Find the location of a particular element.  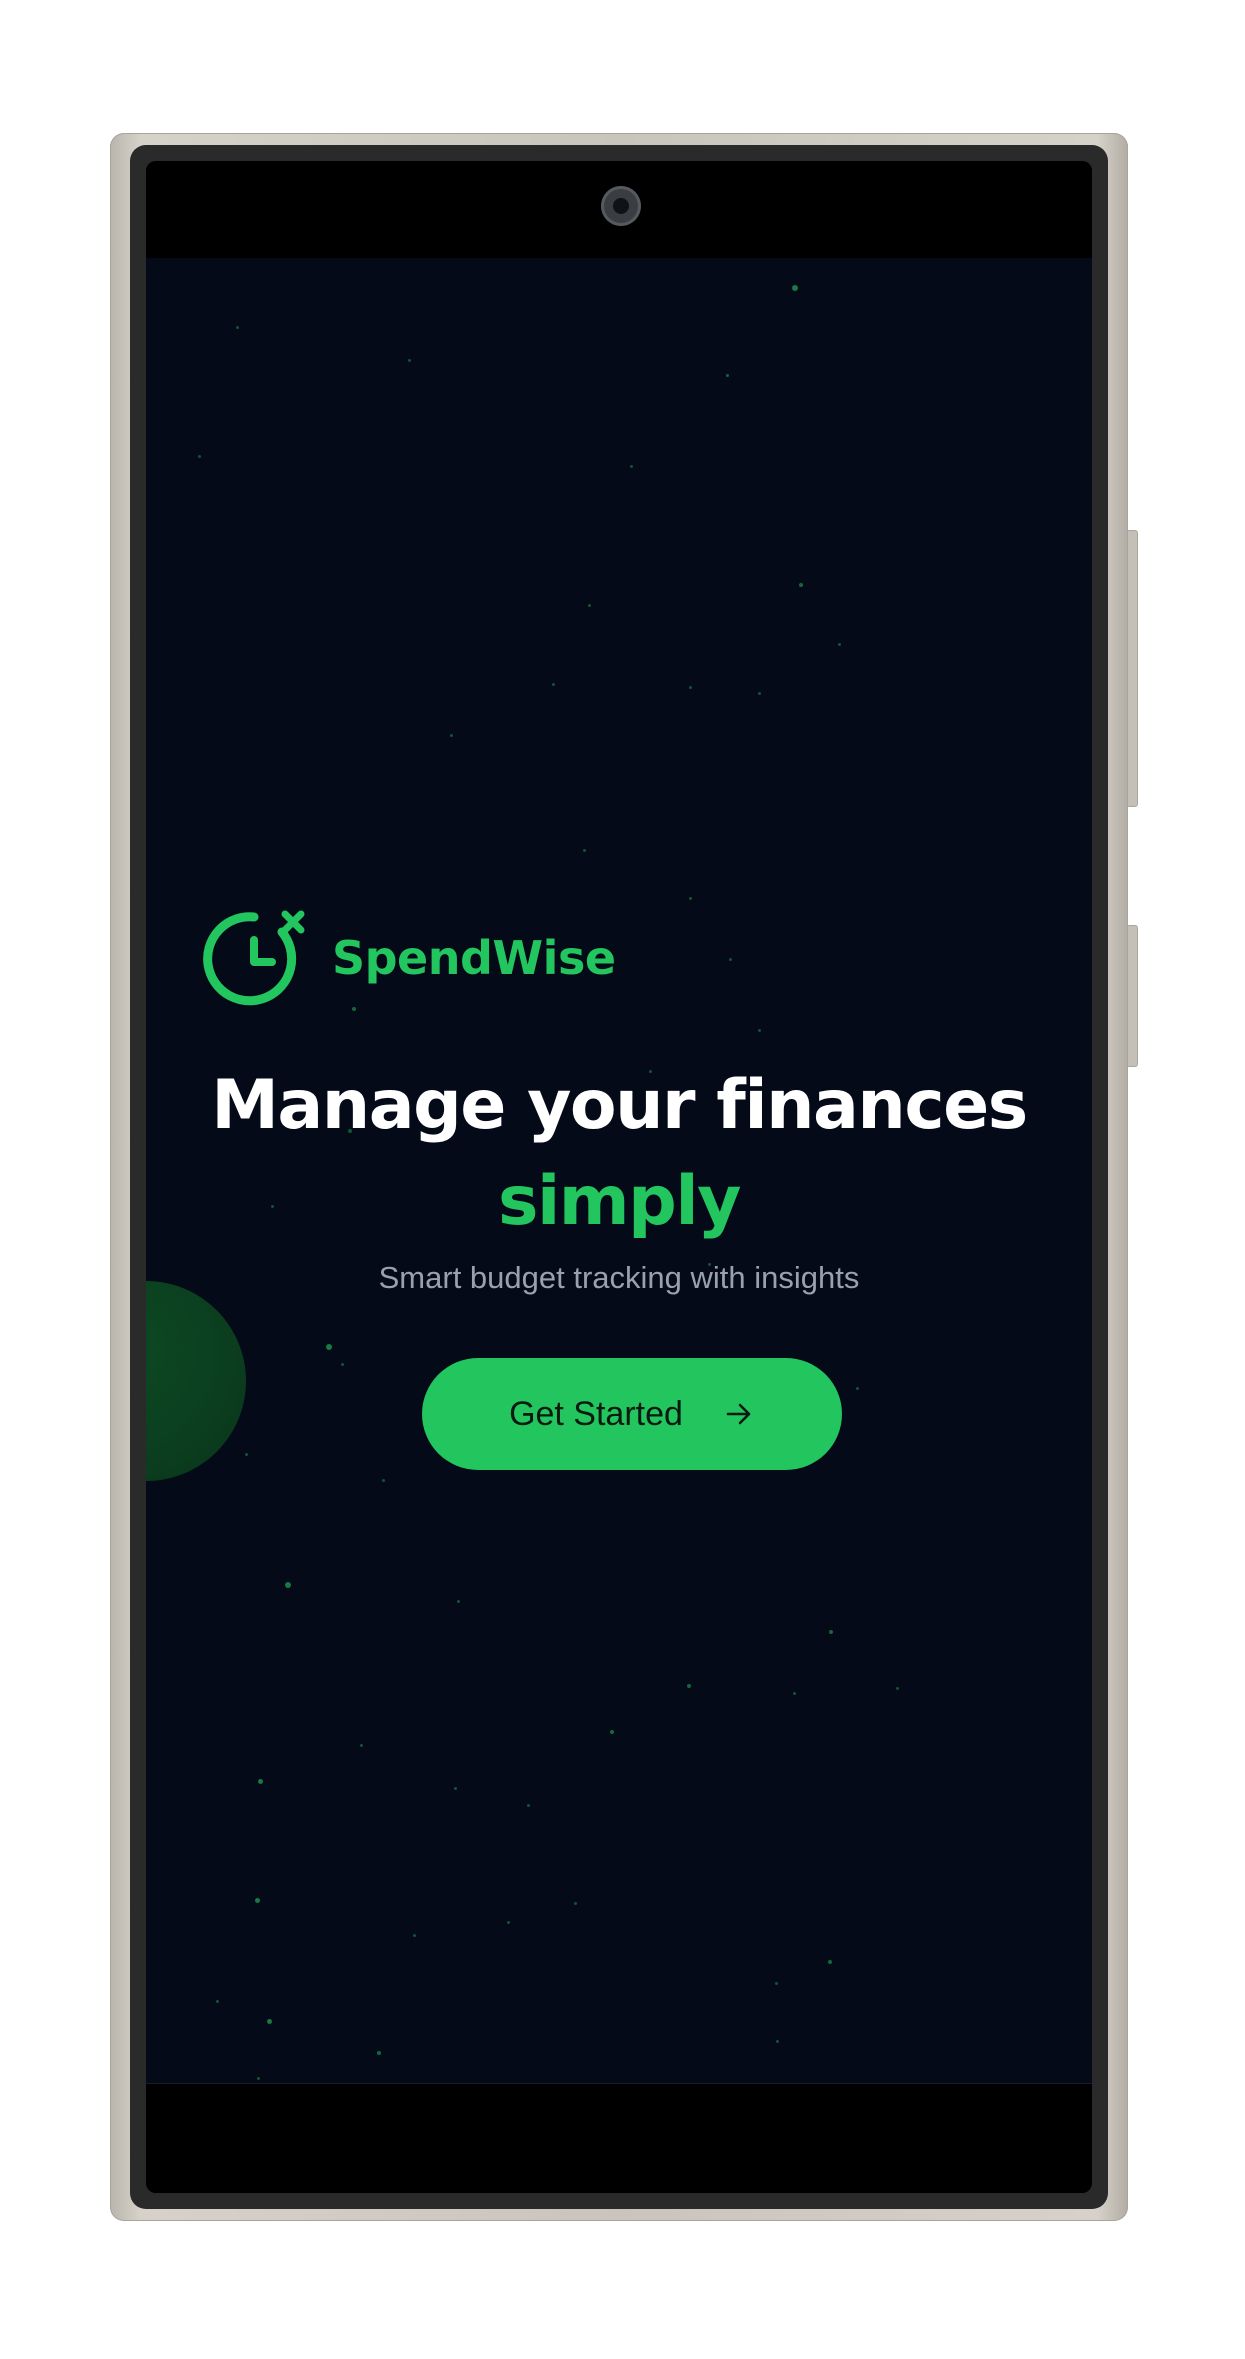

headline-accent: simply is located at coordinates (619, 1201).